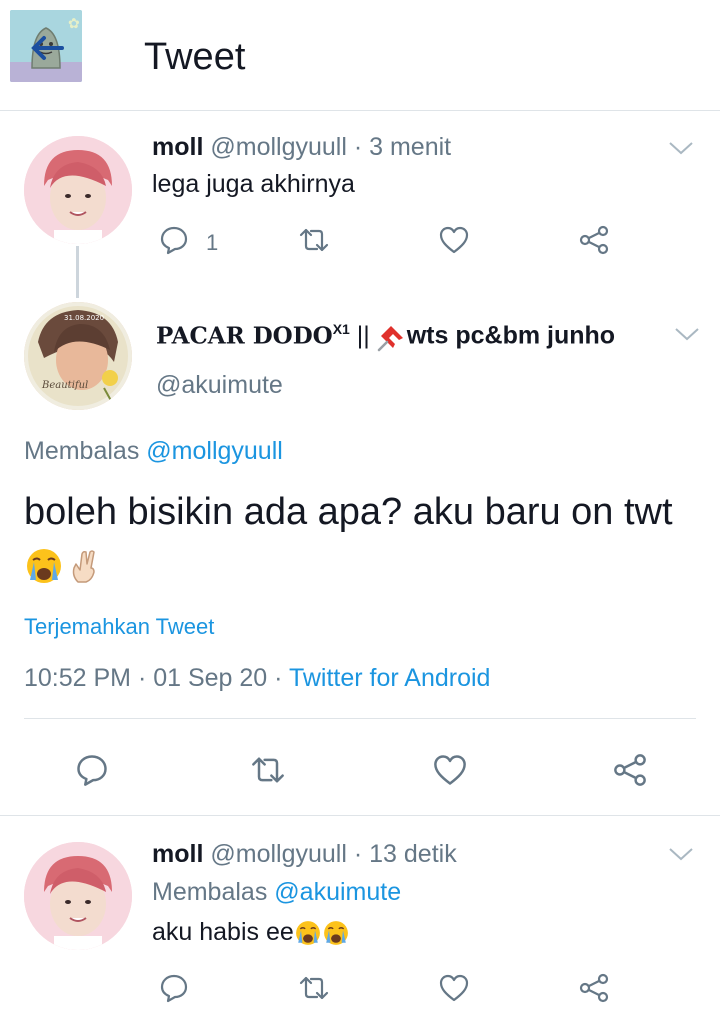 This screenshot has width=720, height=1022. I want to click on translate-link: Terjemahkan Tweet, so click(119, 627).